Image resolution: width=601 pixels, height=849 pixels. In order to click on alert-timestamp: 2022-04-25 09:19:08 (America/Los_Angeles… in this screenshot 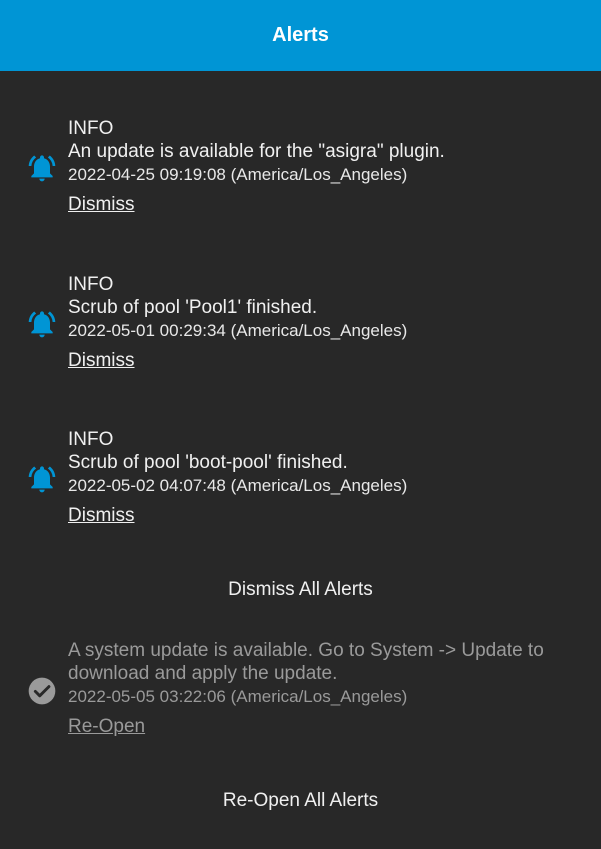, I will do `click(238, 174)`.